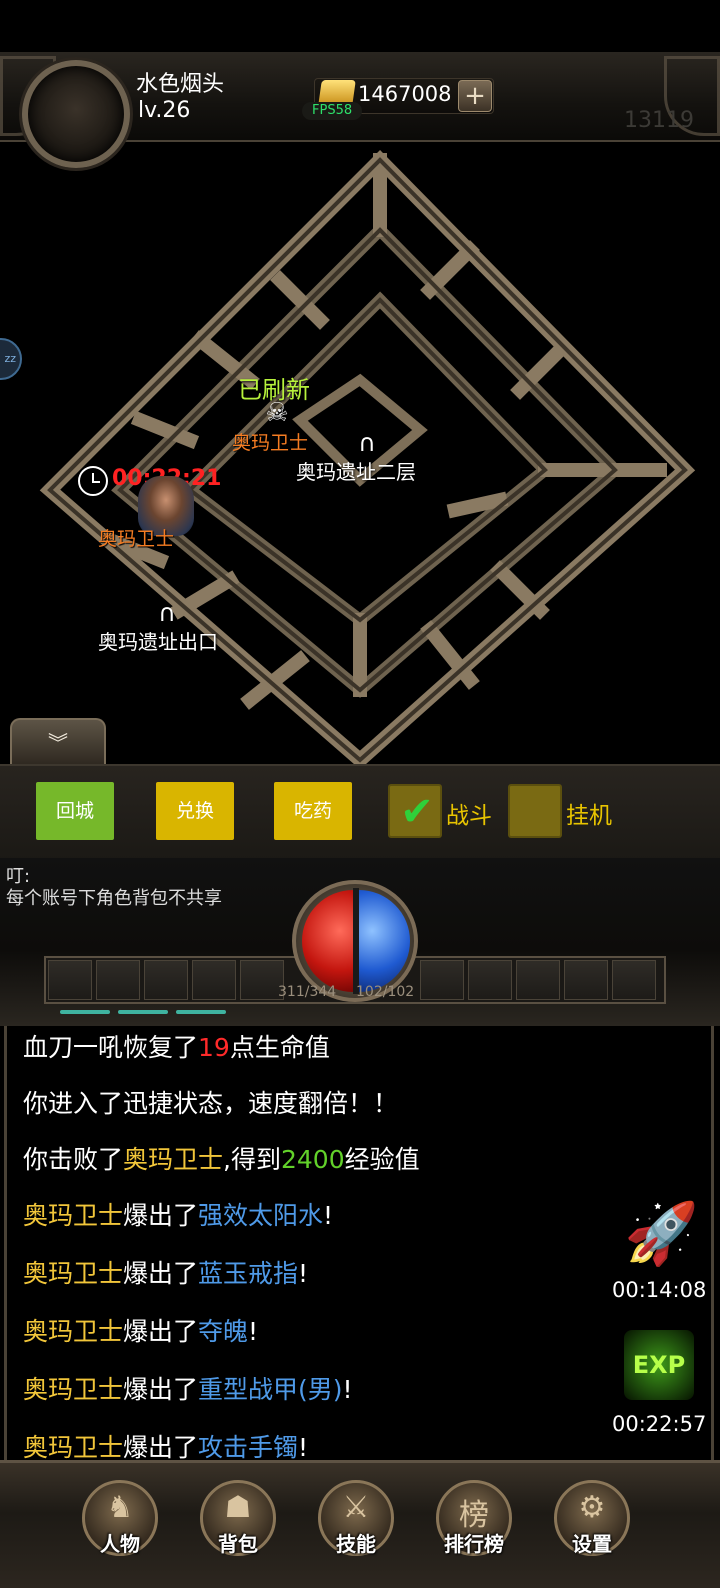  What do you see at coordinates (111, 1047) in the screenshot?
I see `log-segment: 血刀一吼恢复了` at bounding box center [111, 1047].